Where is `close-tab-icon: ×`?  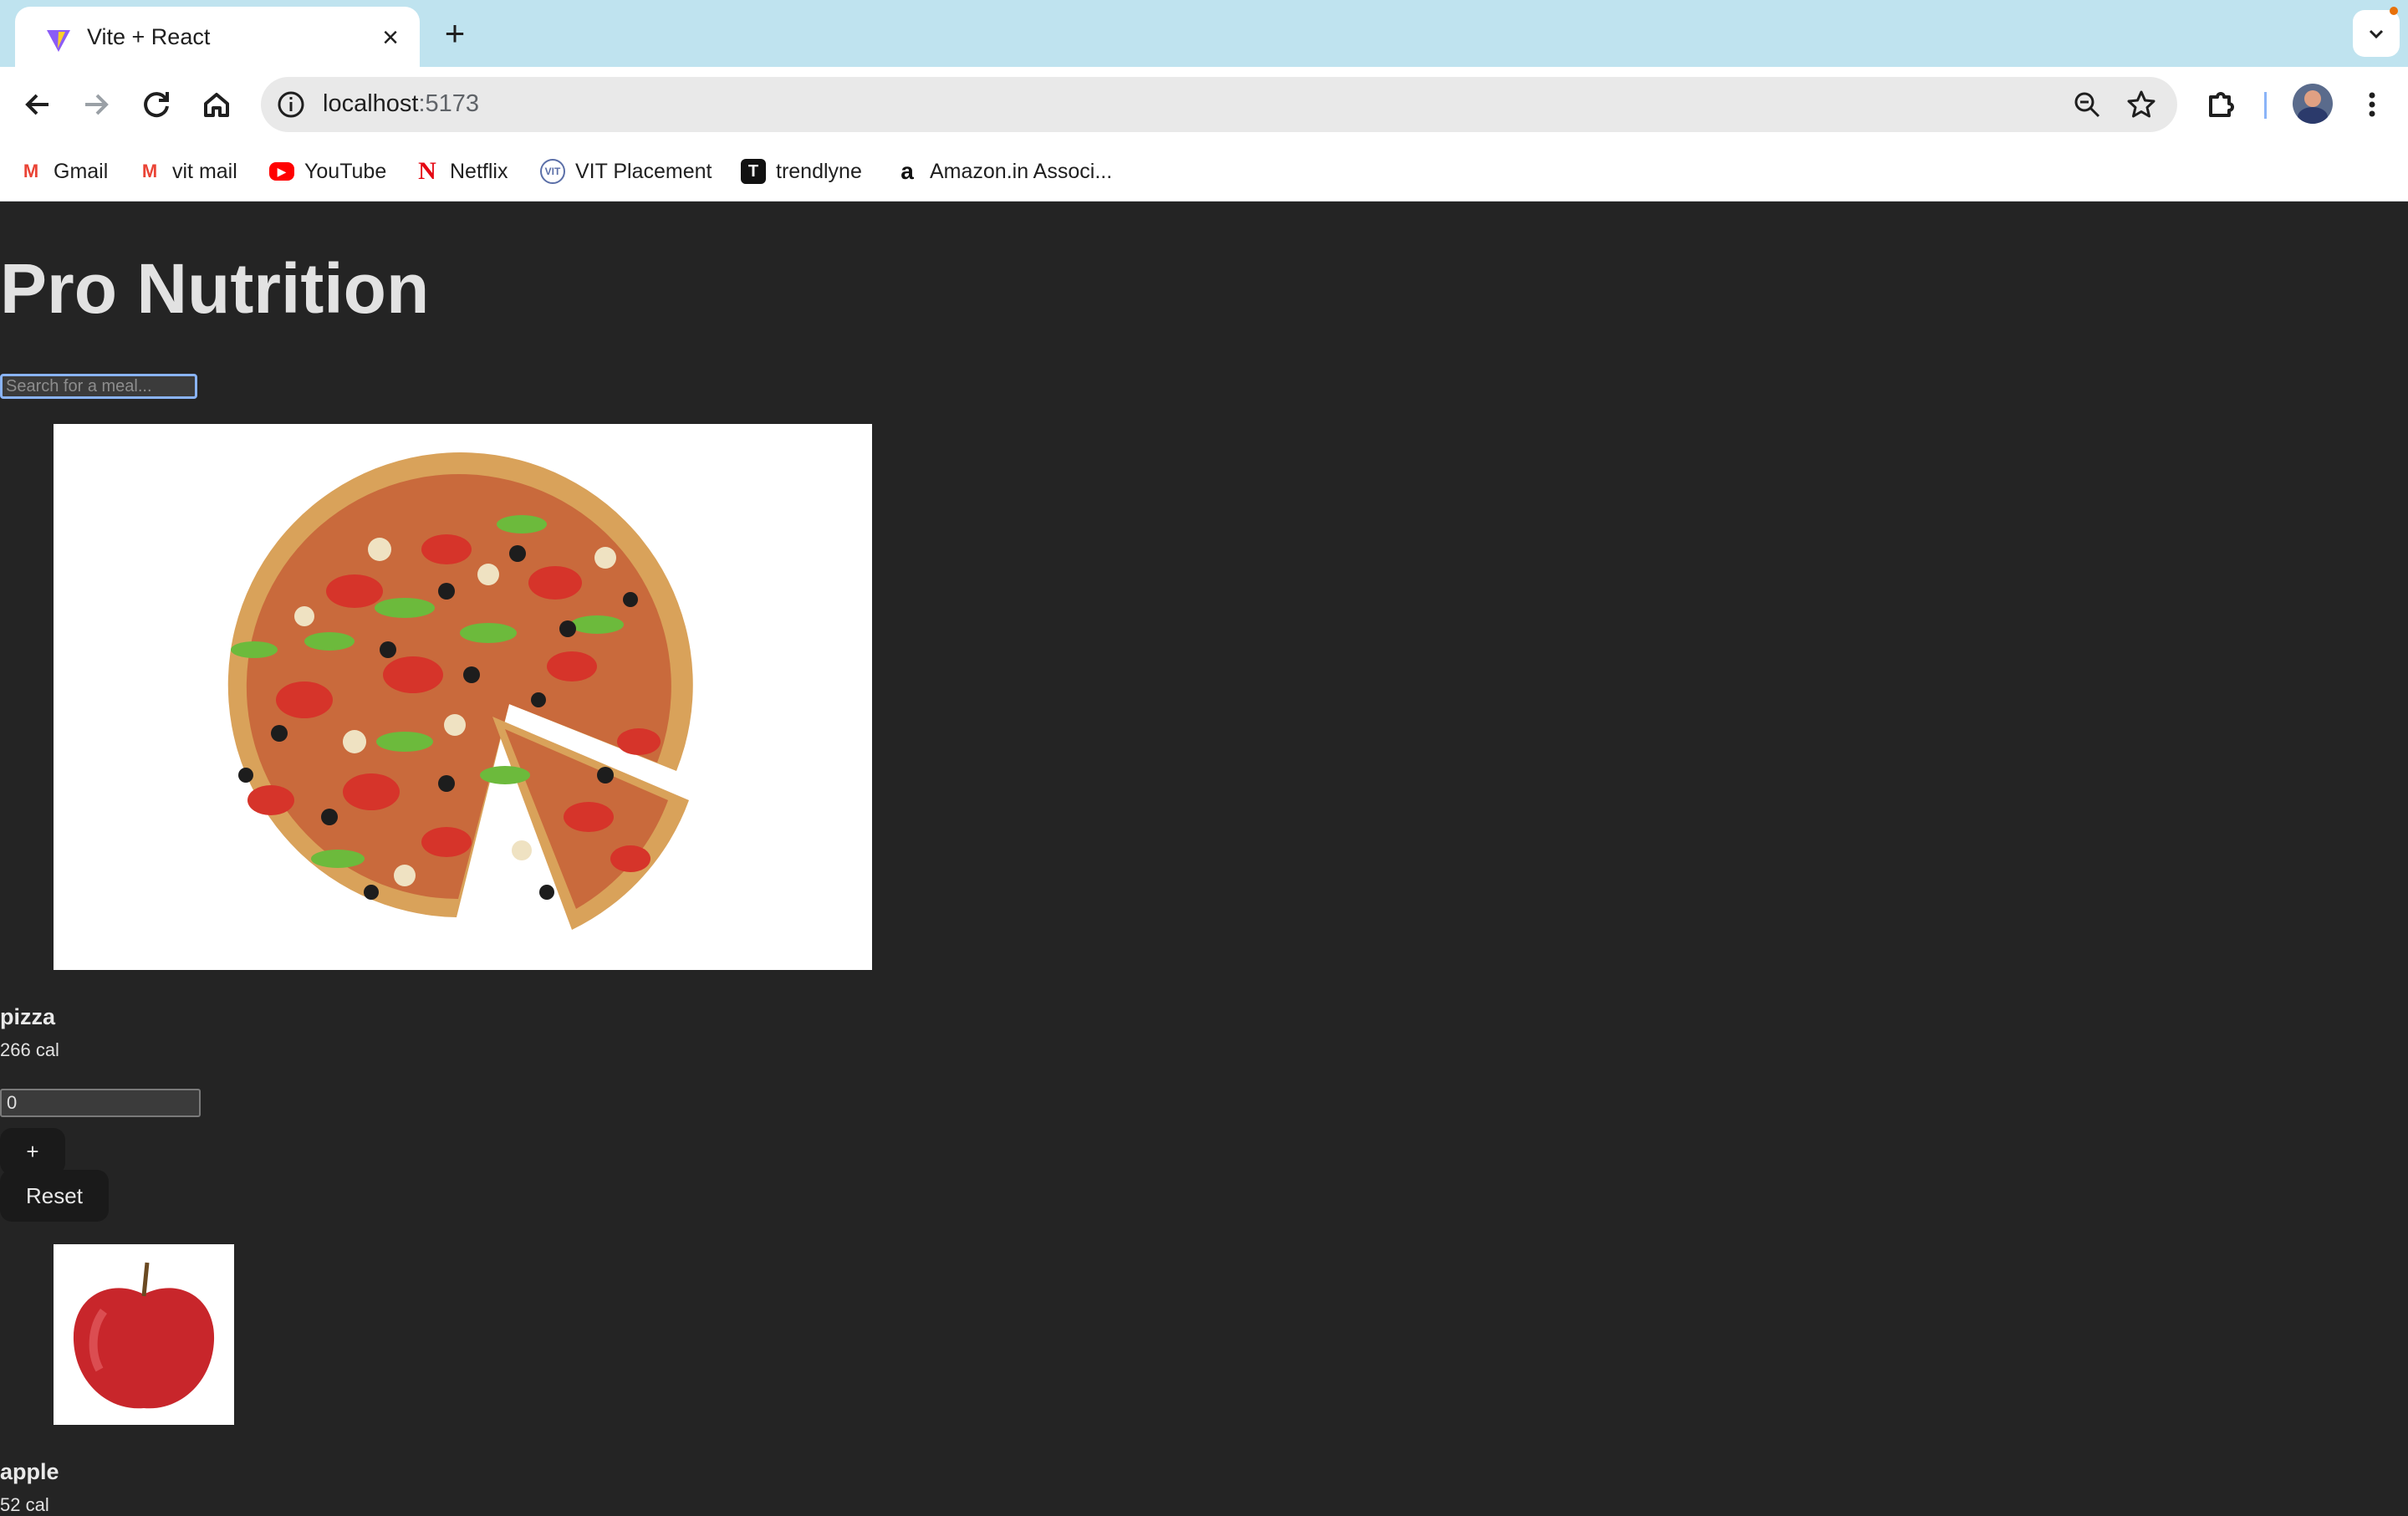 close-tab-icon: × is located at coordinates (391, 37).